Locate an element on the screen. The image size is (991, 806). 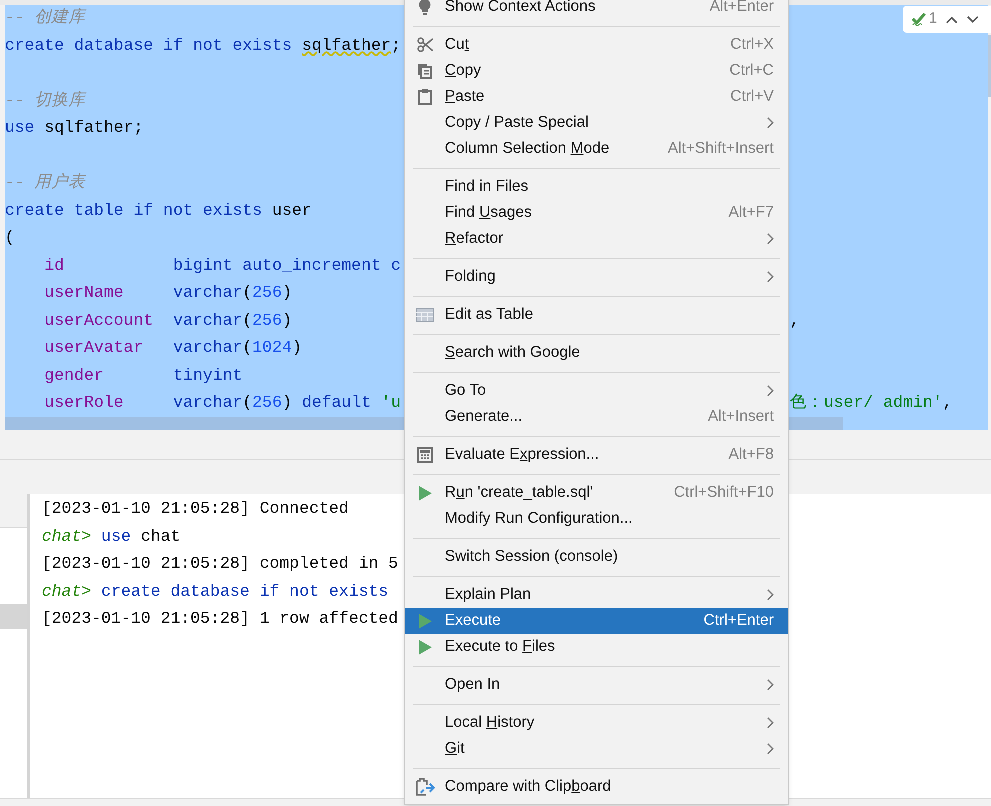
code-line: use sqlfather; is located at coordinates (74, 128).